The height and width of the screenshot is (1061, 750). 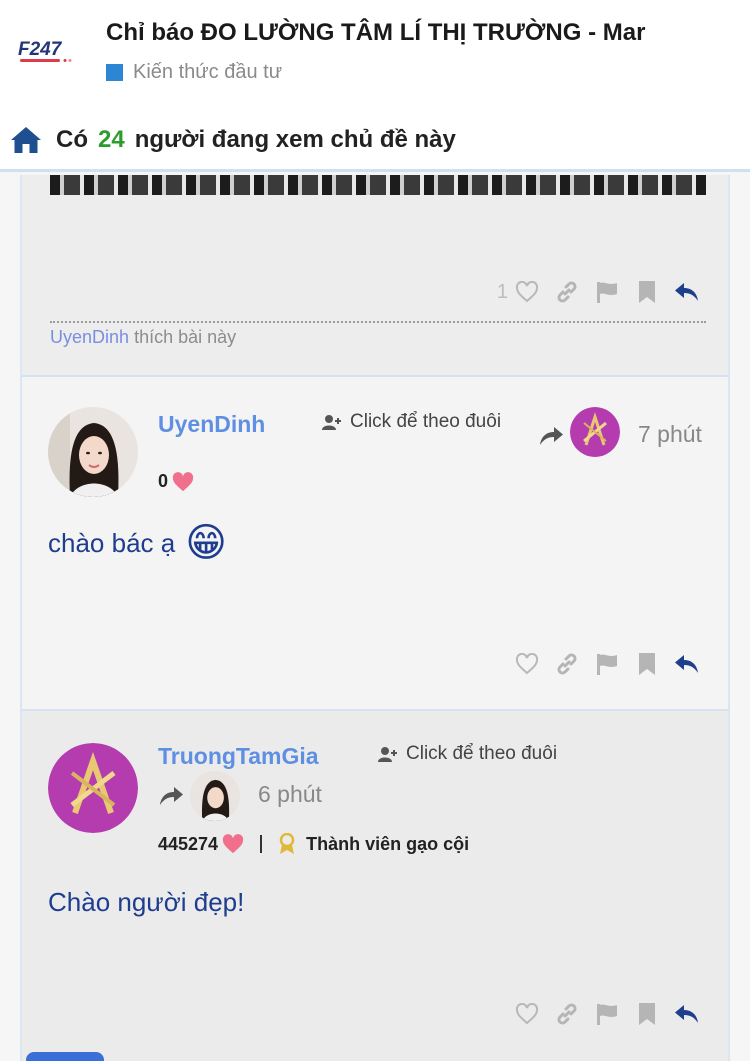 What do you see at coordinates (378, 185) in the screenshot?
I see `post-image` at bounding box center [378, 185].